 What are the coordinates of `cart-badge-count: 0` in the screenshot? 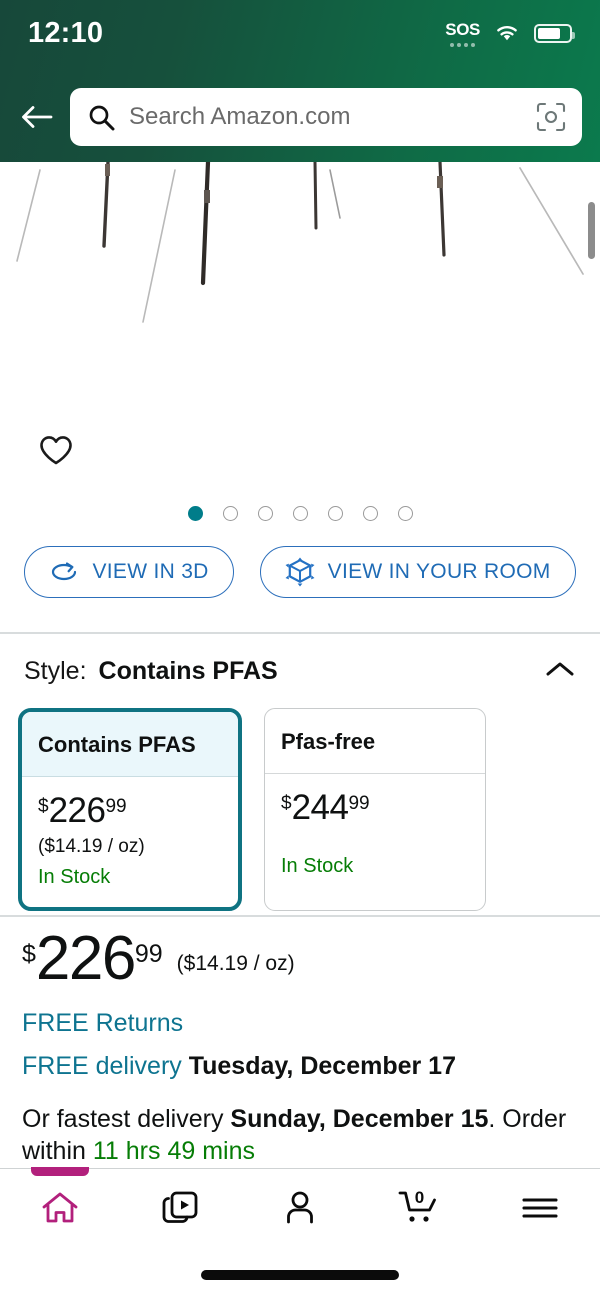 It's located at (419, 1197).